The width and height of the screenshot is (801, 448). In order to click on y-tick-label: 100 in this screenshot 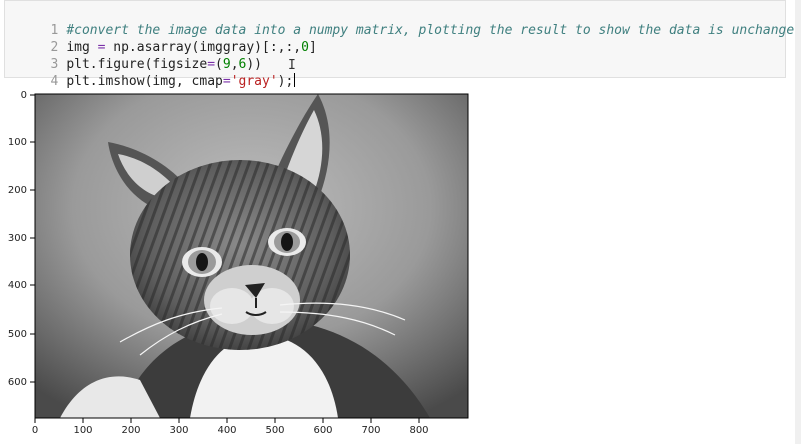, I will do `click(17, 142)`.